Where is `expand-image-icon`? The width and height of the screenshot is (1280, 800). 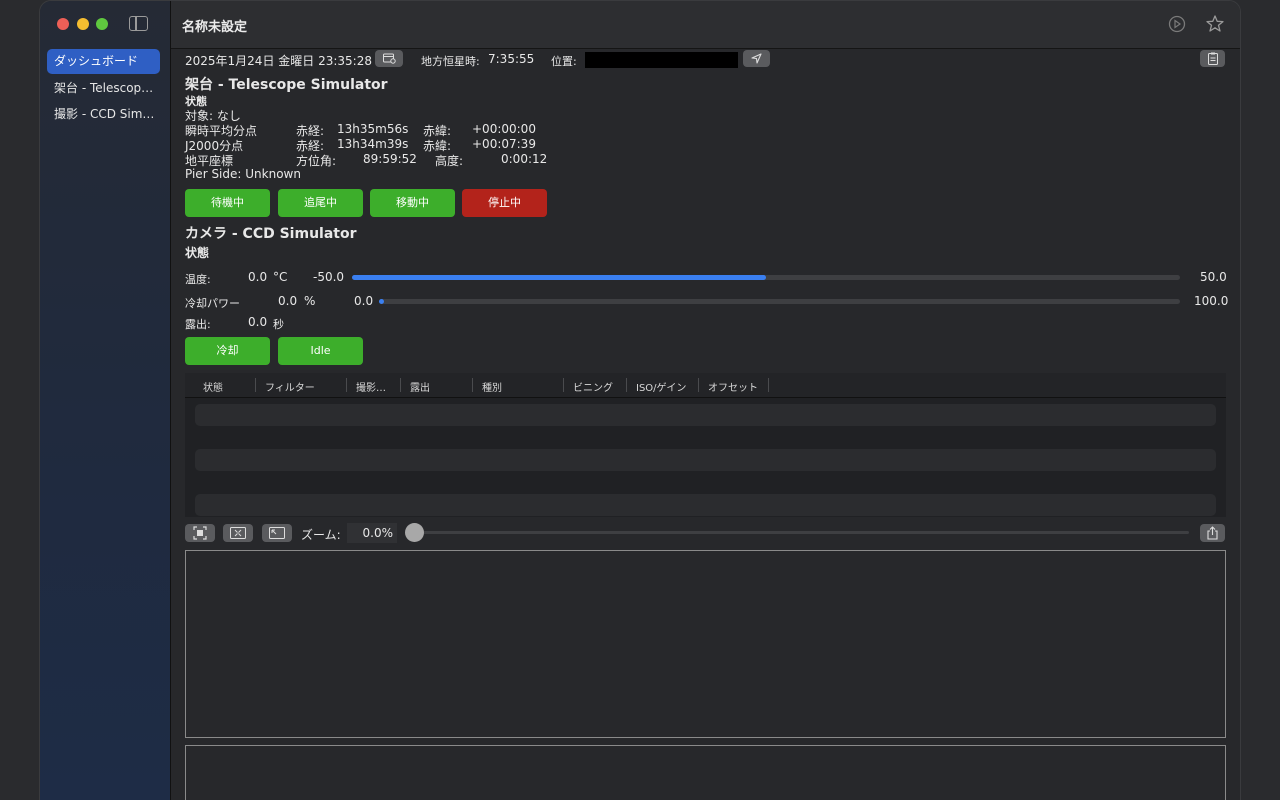
expand-image-icon is located at coordinates (277, 533).